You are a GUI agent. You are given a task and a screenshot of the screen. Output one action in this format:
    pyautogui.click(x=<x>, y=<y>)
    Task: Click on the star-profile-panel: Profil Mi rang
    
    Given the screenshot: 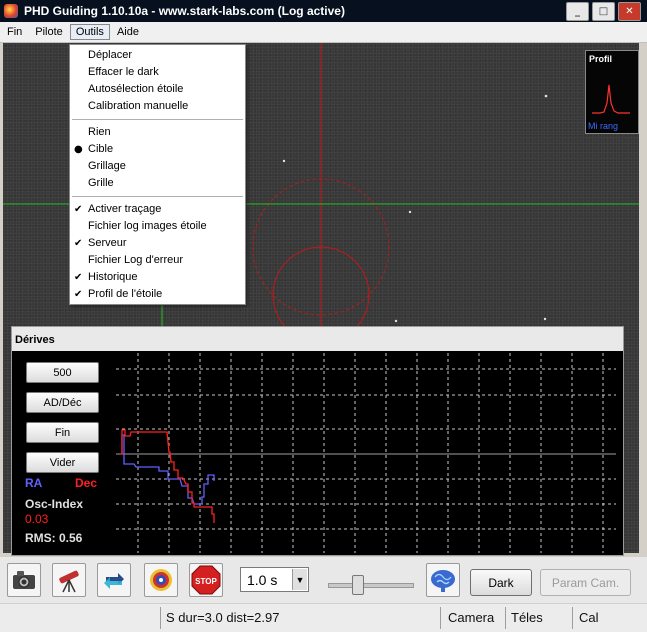 What is the action you would take?
    pyautogui.click(x=612, y=92)
    